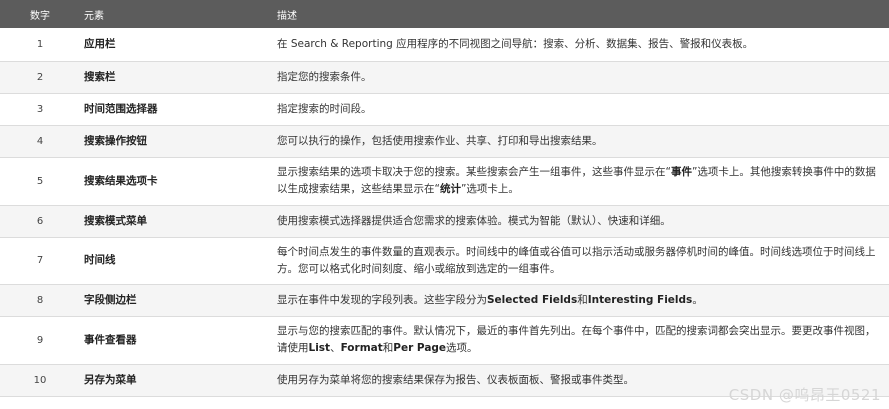 Image resolution: width=889 pixels, height=409 pixels. I want to click on table-row: 2 搜索栏 指定您的搜索条件。, so click(444, 77).